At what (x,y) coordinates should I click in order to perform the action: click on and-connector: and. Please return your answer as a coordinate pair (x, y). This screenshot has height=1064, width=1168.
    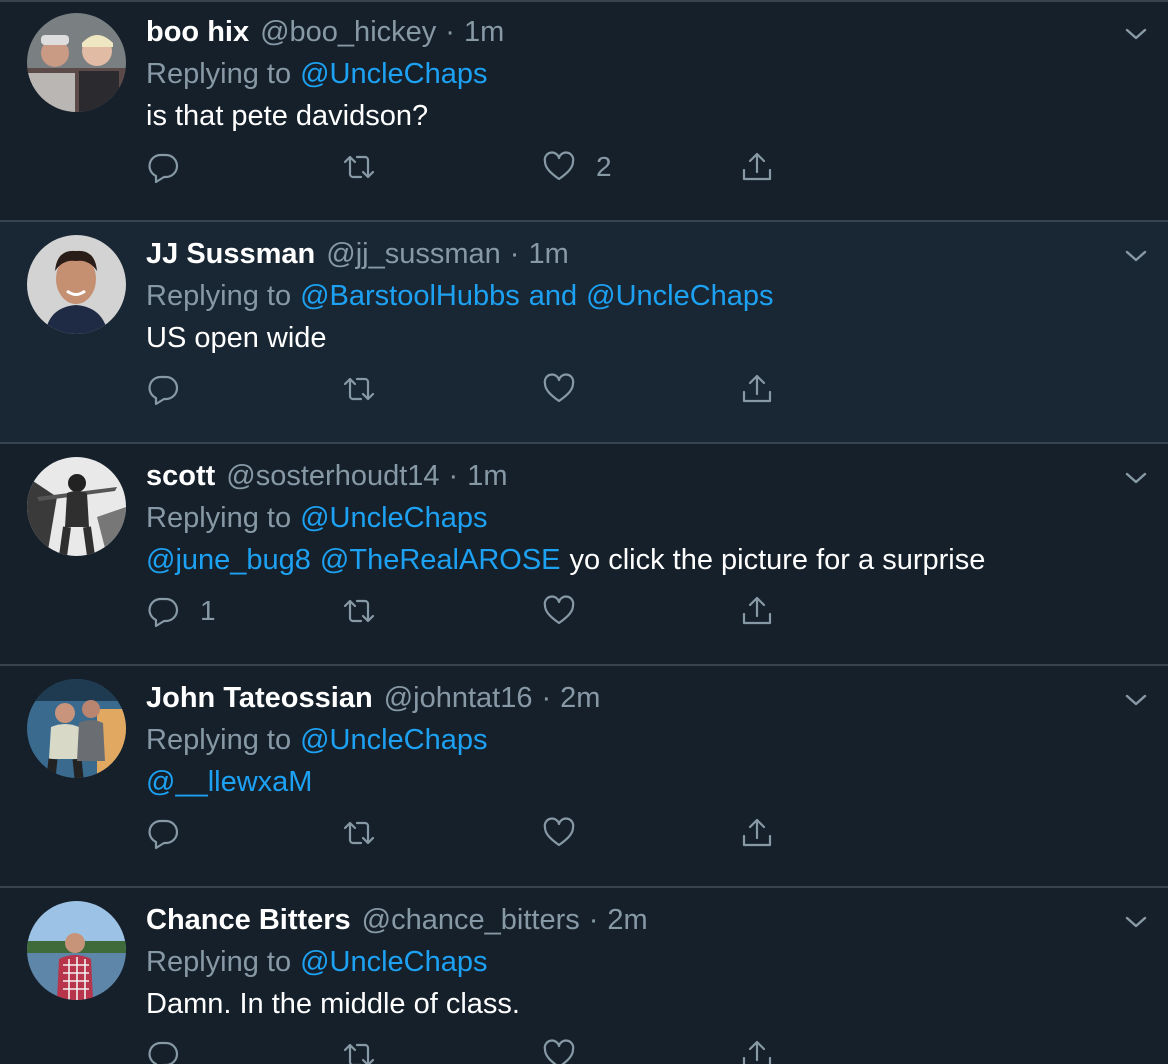
    Looking at the image, I should click on (553, 295).